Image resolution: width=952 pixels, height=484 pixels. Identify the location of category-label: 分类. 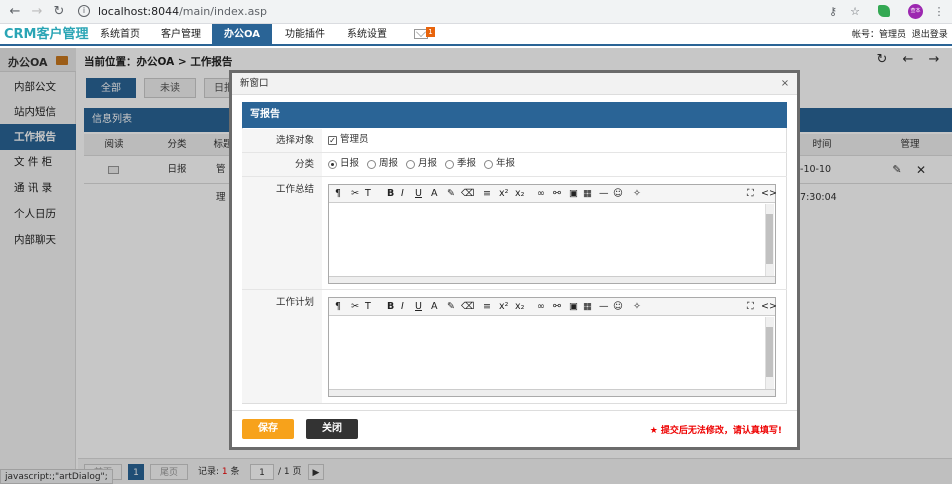
(304, 164).